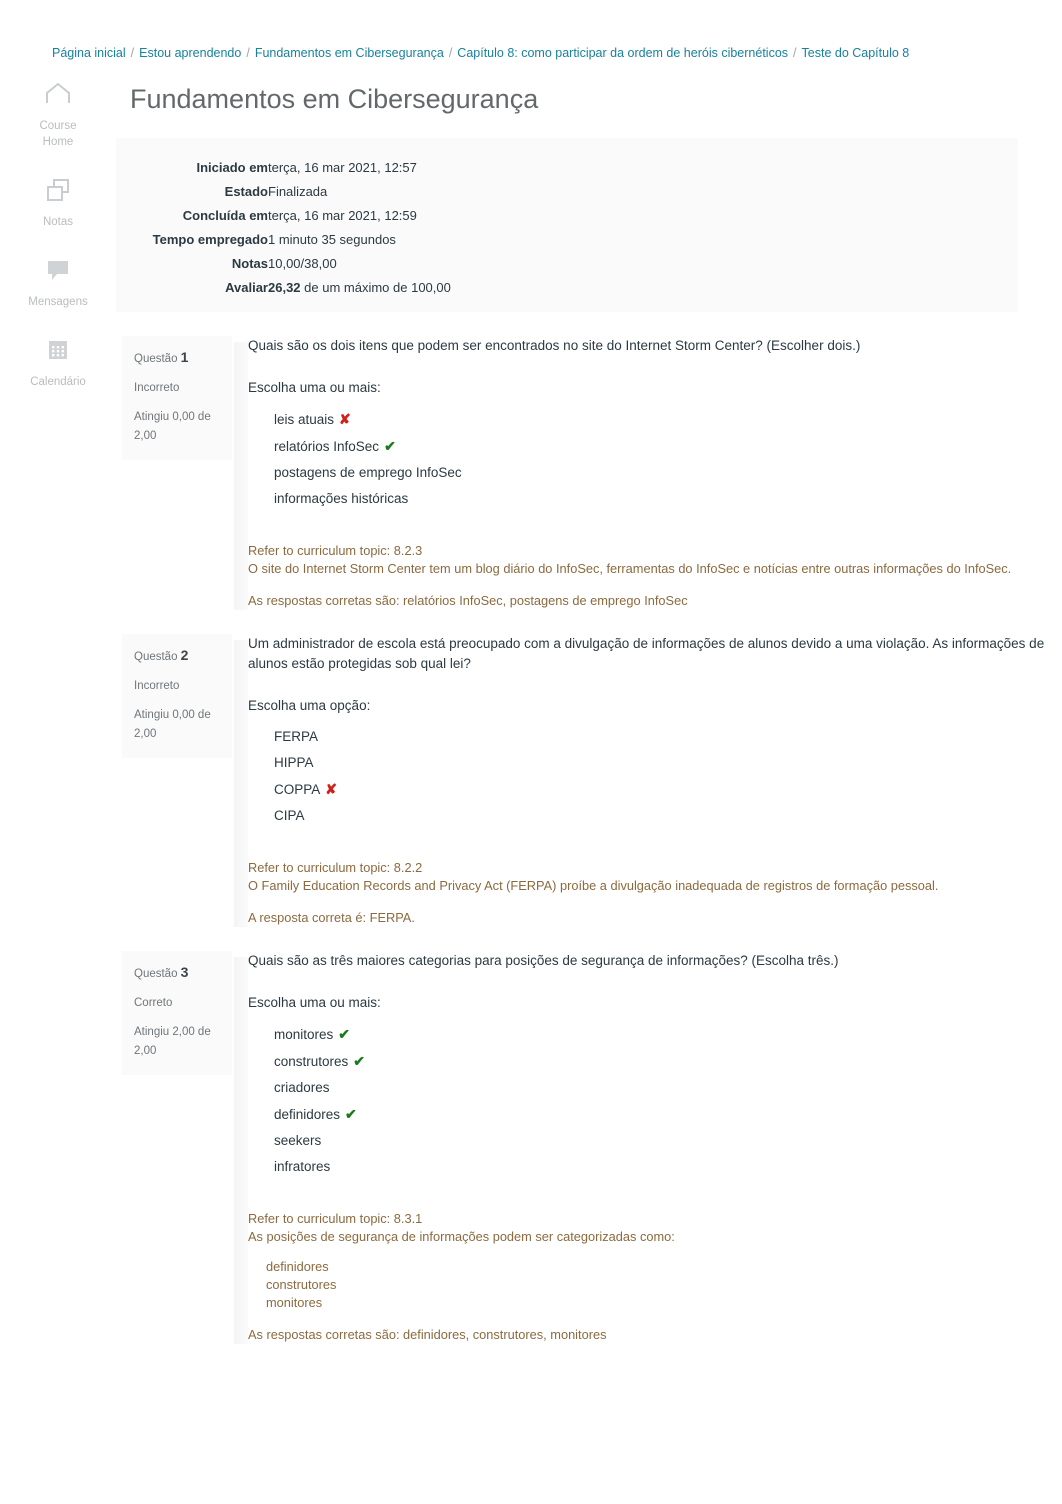 The height and width of the screenshot is (1504, 1062). What do you see at coordinates (58, 116) in the screenshot?
I see `sidebar-item-course-home: Course Home` at bounding box center [58, 116].